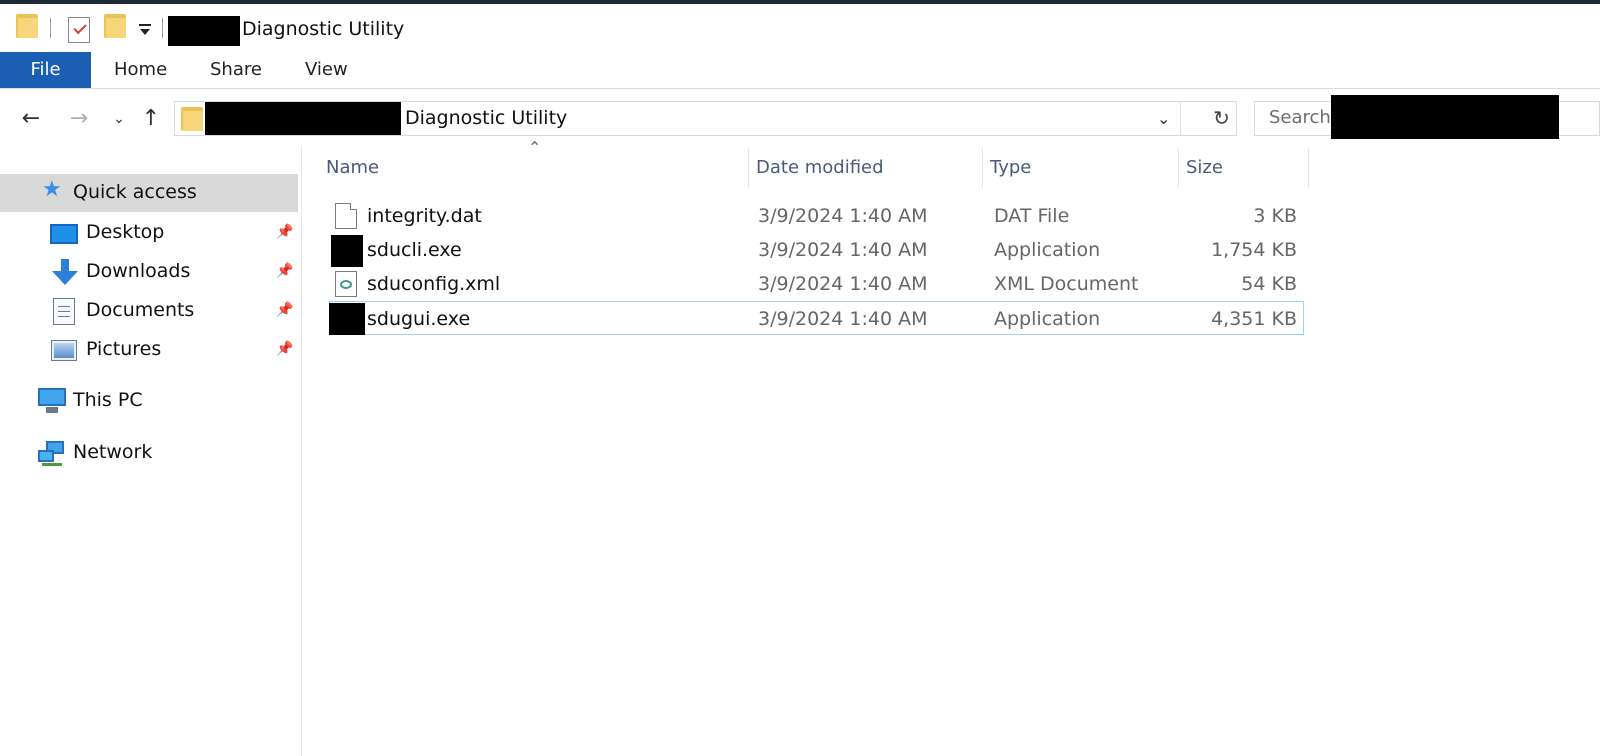 The image size is (1600, 756). I want to click on properties-icon, so click(79, 30).